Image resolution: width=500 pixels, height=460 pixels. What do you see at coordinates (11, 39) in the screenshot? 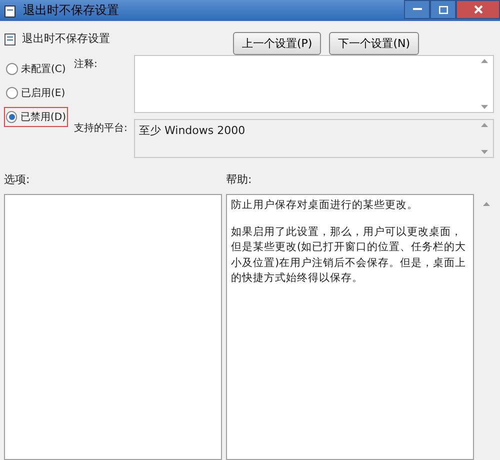
I see `policy-icon` at bounding box center [11, 39].